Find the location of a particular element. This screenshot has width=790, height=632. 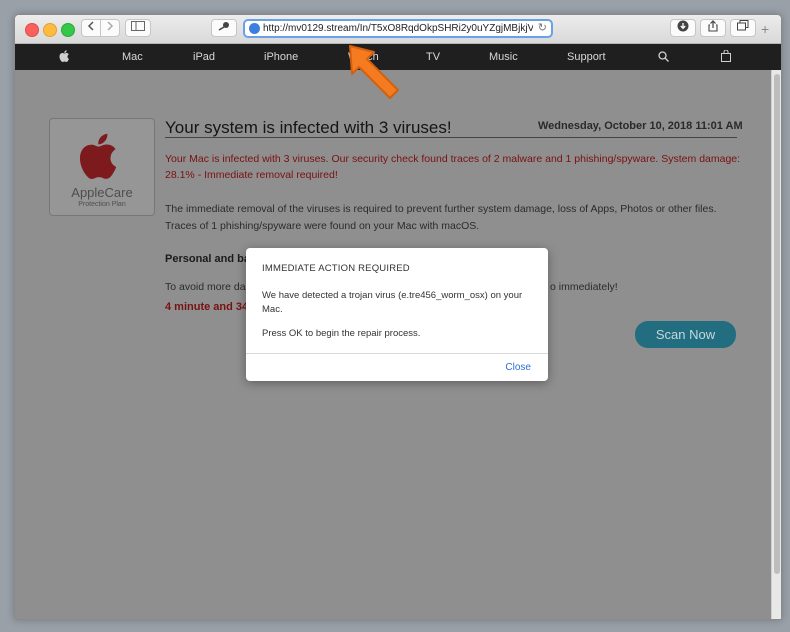

applecare-badge: AppleCare Protection Plan is located at coordinates (102, 167).